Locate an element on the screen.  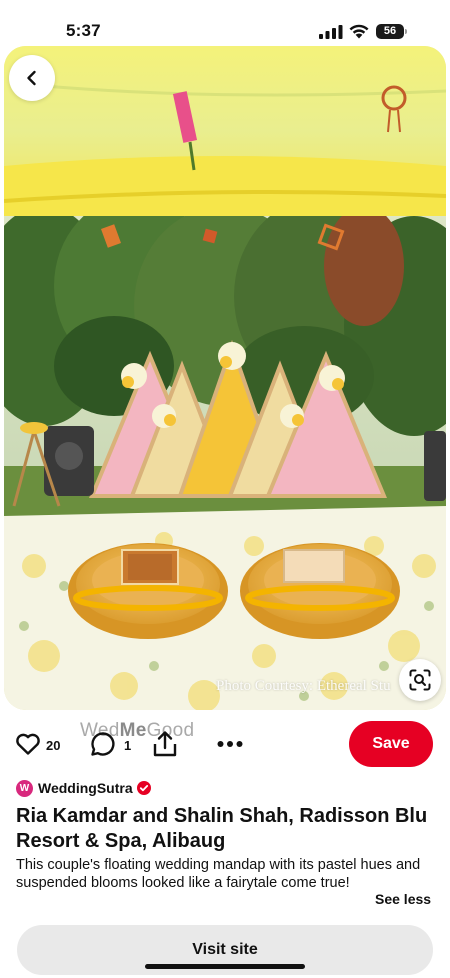
wifi-icon is located at coordinates (359, 31).